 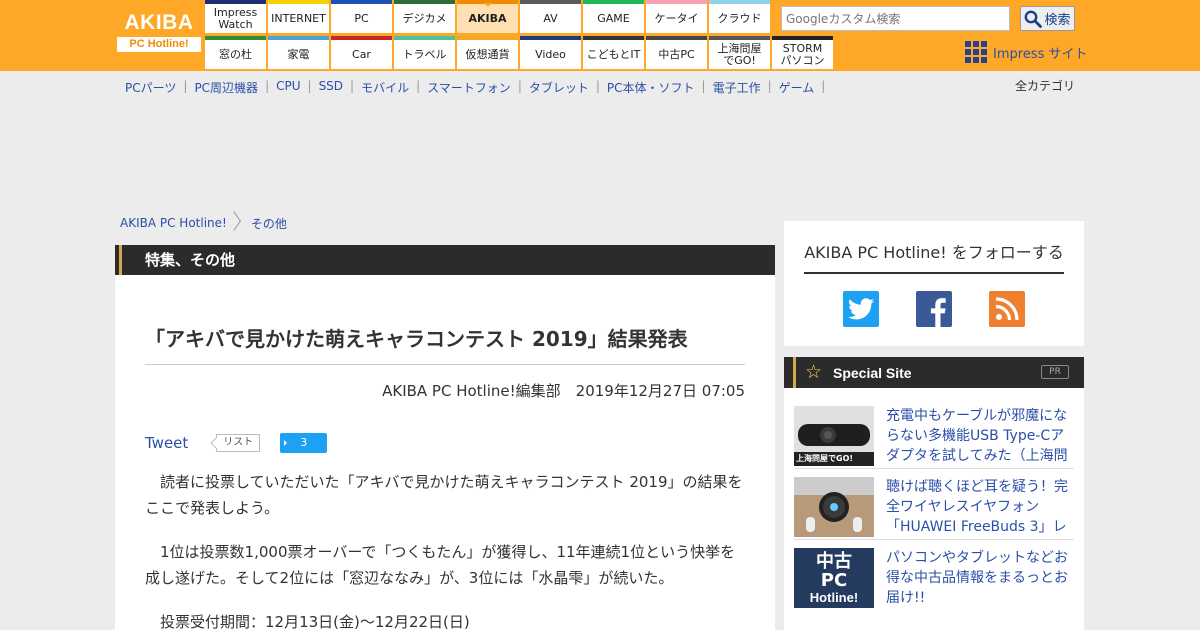 What do you see at coordinates (1045, 85) in the screenshot?
I see `all-categories-link: 全カテゴリ` at bounding box center [1045, 85].